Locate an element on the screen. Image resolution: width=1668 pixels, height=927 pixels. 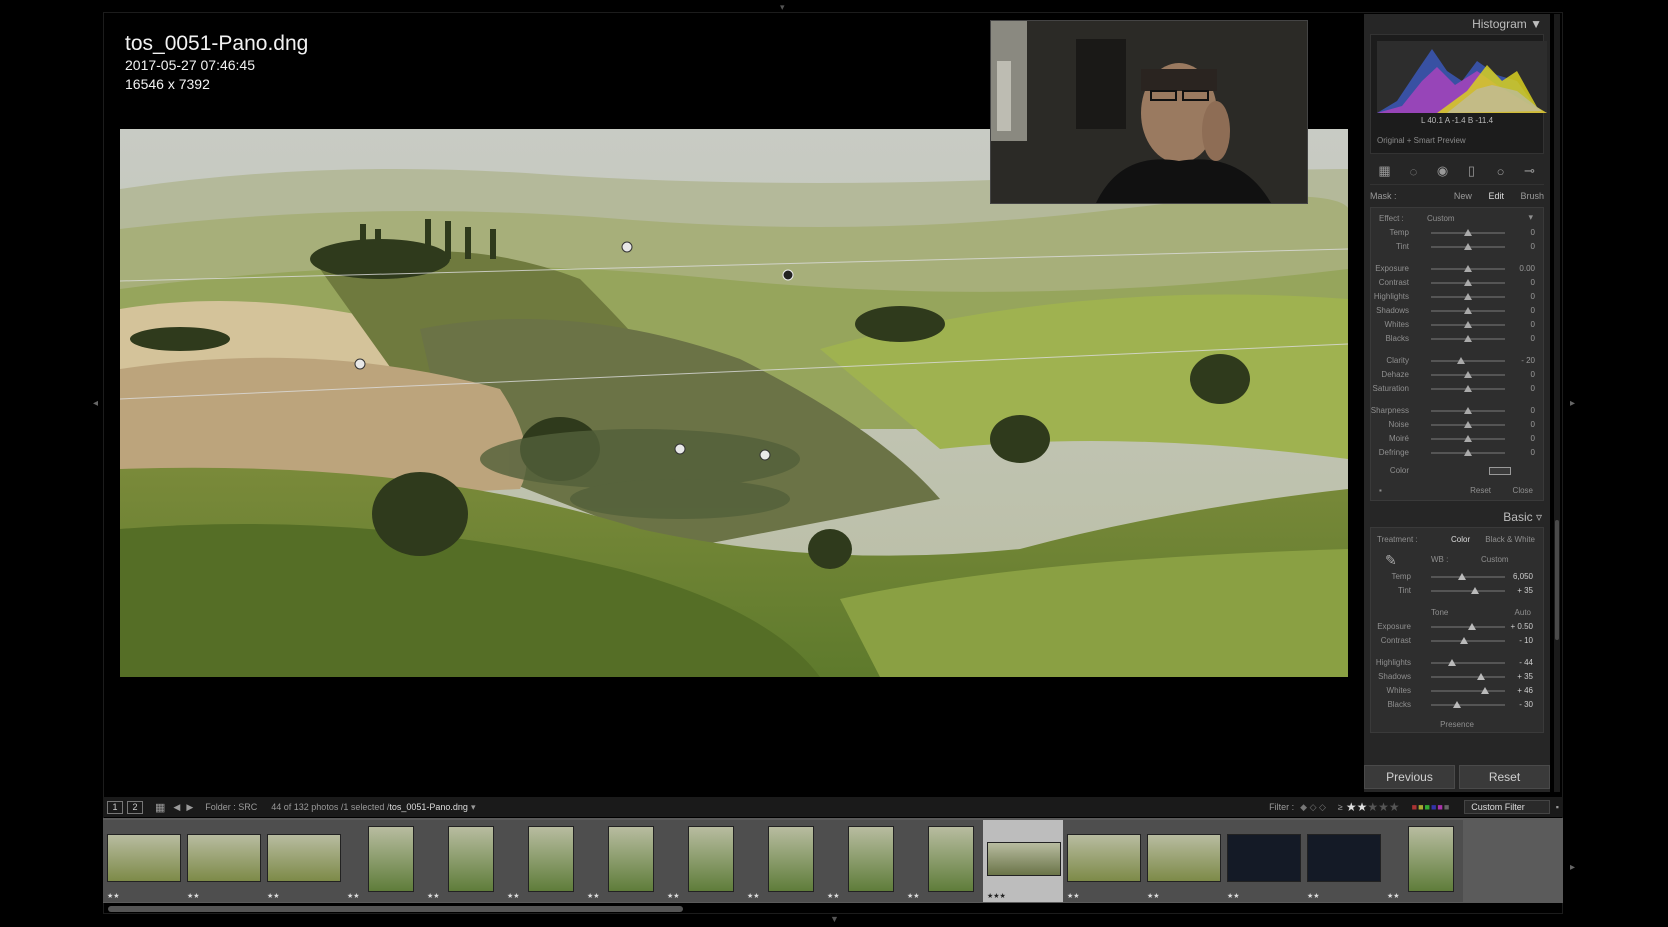
slider-value: + 35 is located at coordinates (1525, 590).